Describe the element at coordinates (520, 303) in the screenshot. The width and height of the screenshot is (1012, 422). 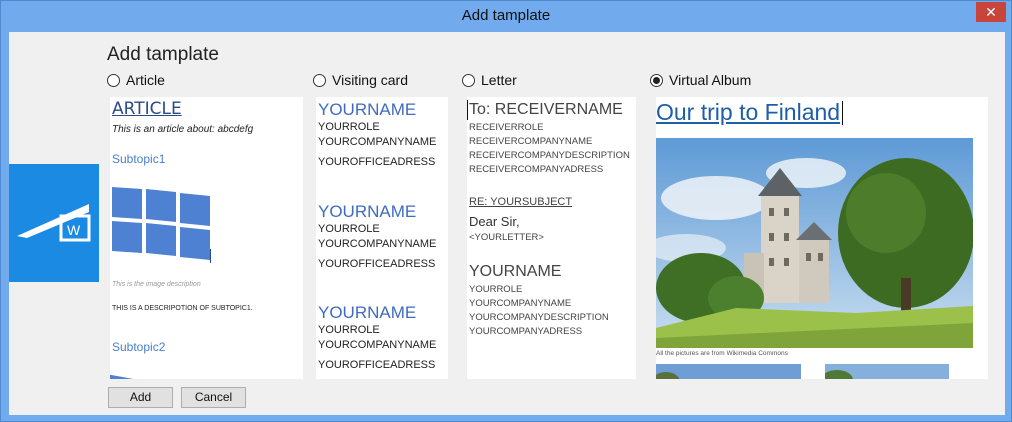
I see `letter-sender-line: YOURCOMPANYNAME` at that location.